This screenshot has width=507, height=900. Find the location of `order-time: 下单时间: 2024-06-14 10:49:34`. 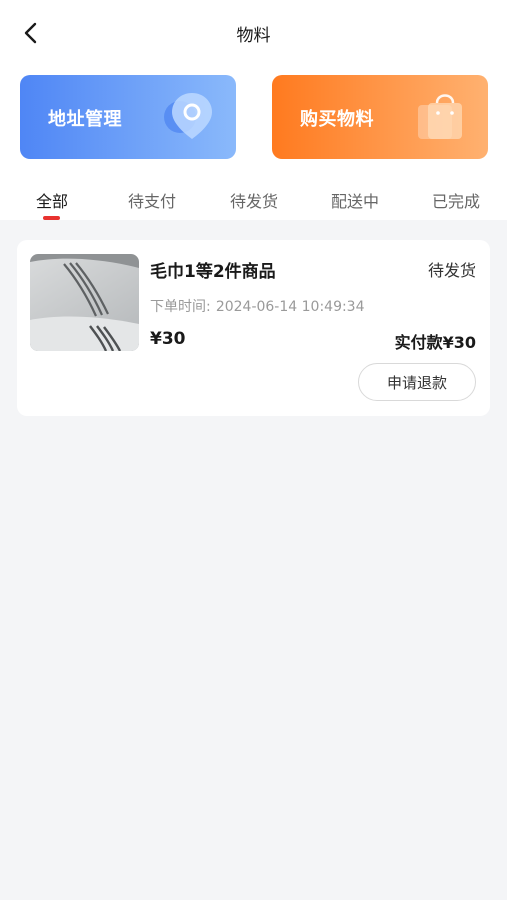

order-time: 下单时间: 2024-06-14 10:49:34 is located at coordinates (257, 306).